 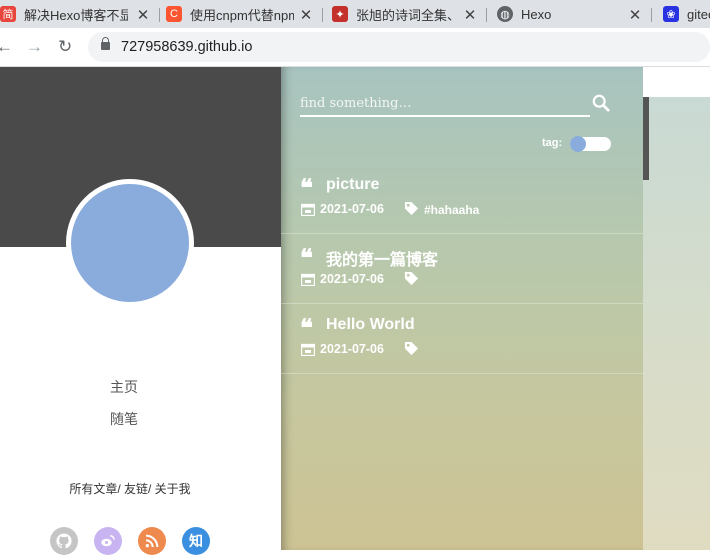 I want to click on browser-tab: 简 解决Hexo博客不显 ✕, so click(x=80, y=14).